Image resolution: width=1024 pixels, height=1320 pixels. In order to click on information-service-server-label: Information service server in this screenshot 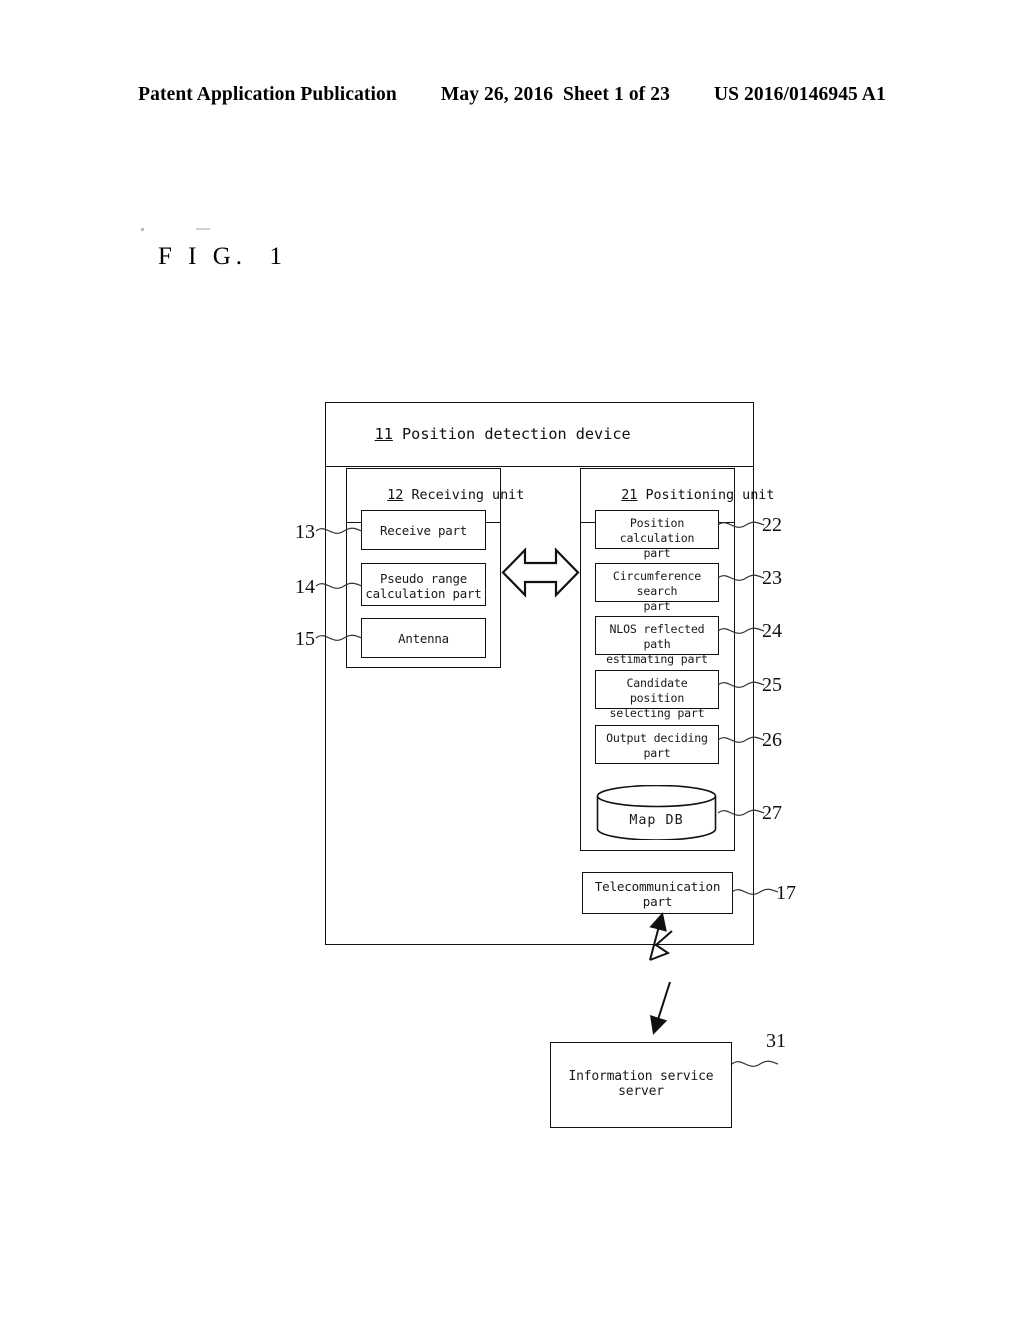, I will do `click(641, 1084)`.